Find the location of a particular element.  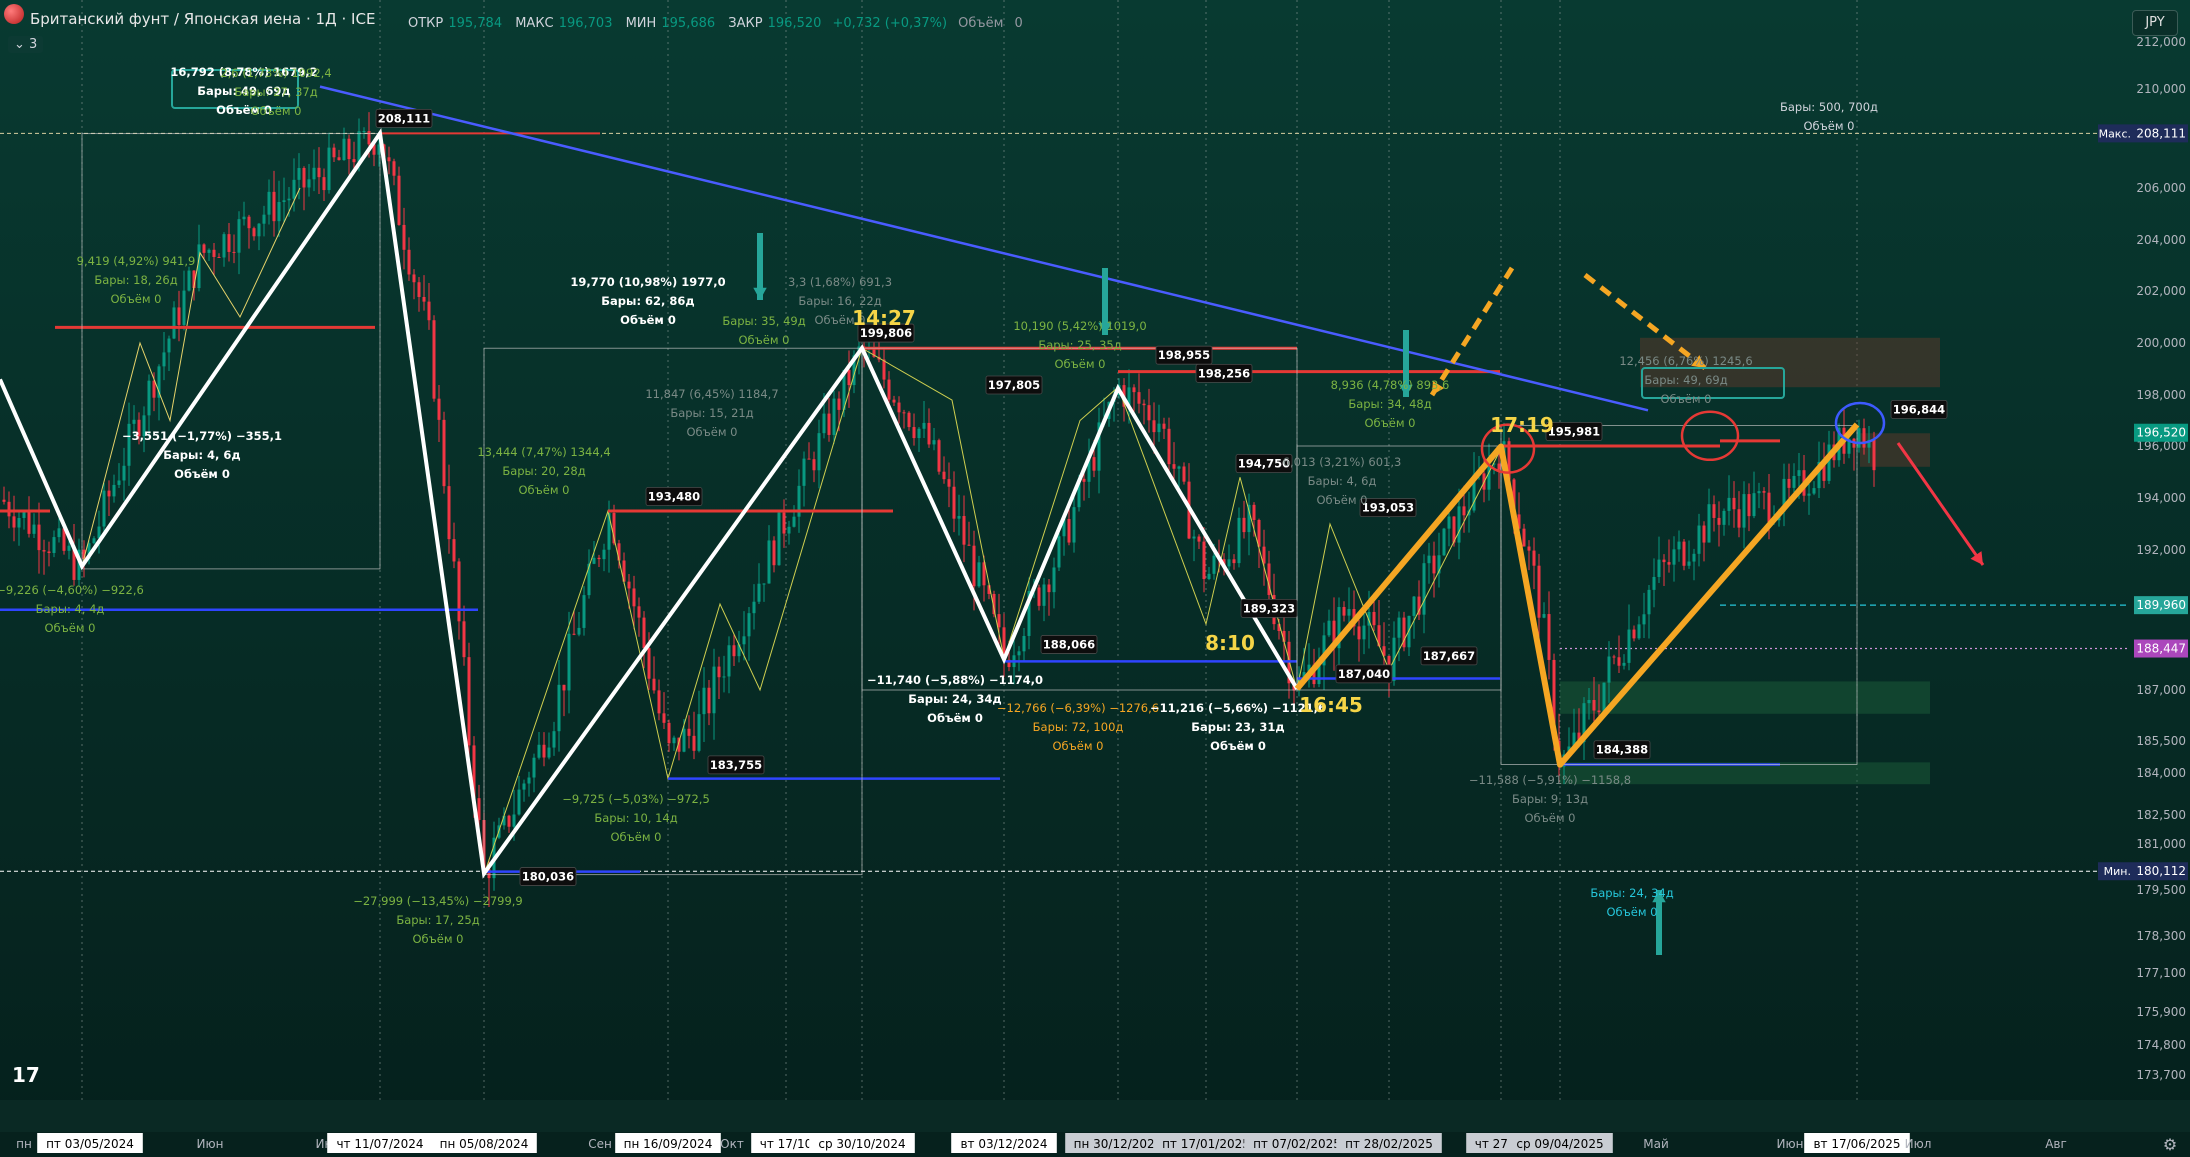

measure-label: 2,6 (1,73%) 1092,4 is located at coordinates (275, 73).